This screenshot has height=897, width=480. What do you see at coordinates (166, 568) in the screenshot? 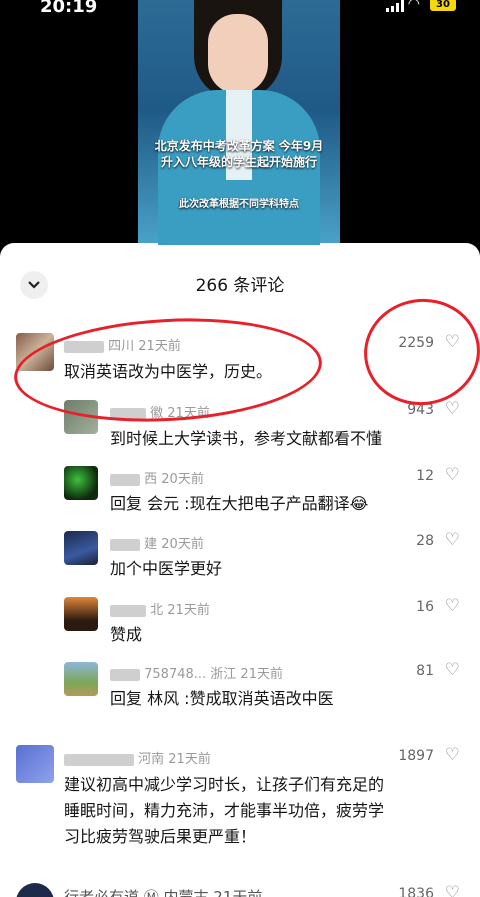
I see `comment-text: 加个中医学更好` at bounding box center [166, 568].